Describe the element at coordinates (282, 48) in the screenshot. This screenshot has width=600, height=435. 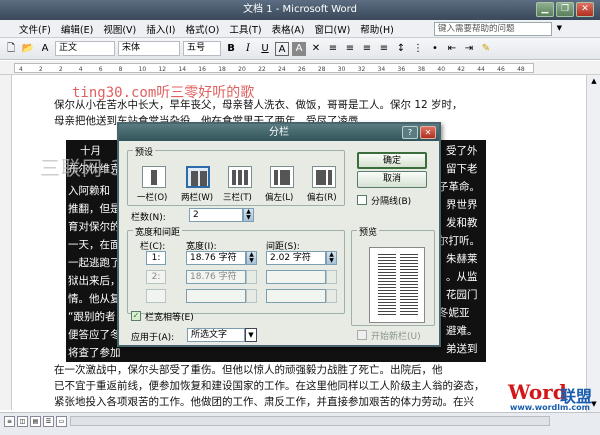
I see `char-border-button: A` at that location.